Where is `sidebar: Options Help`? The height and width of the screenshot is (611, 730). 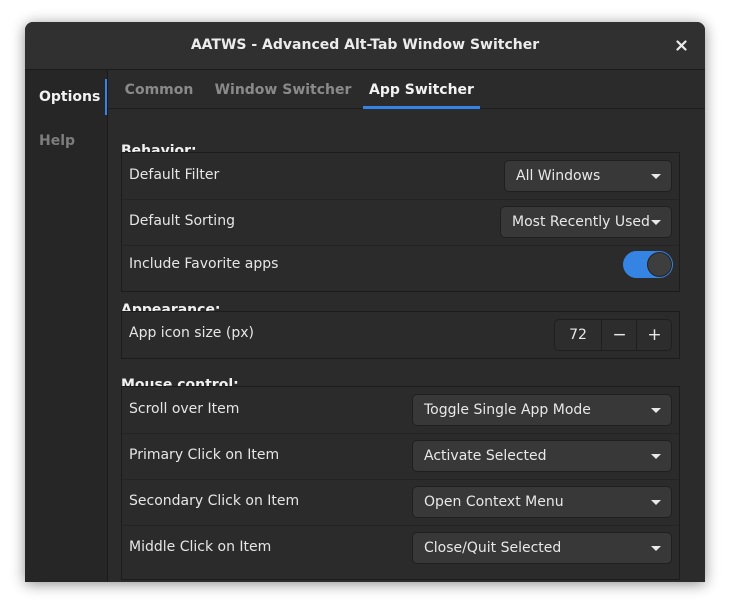
sidebar: Options Help is located at coordinates (66, 326).